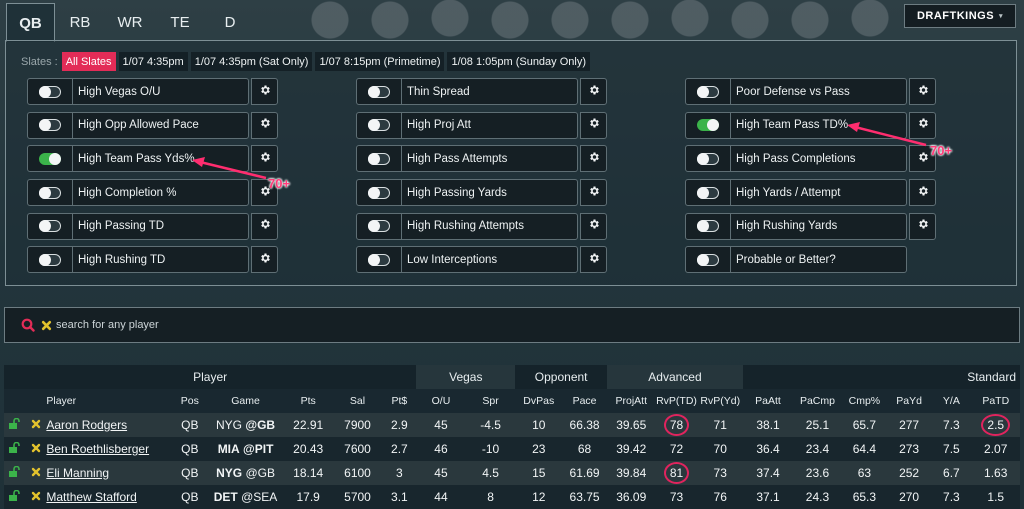 Image resolution: width=1024 pixels, height=509 pixels. Describe the element at coordinates (230, 22) in the screenshot. I see `tab-d: D` at that location.